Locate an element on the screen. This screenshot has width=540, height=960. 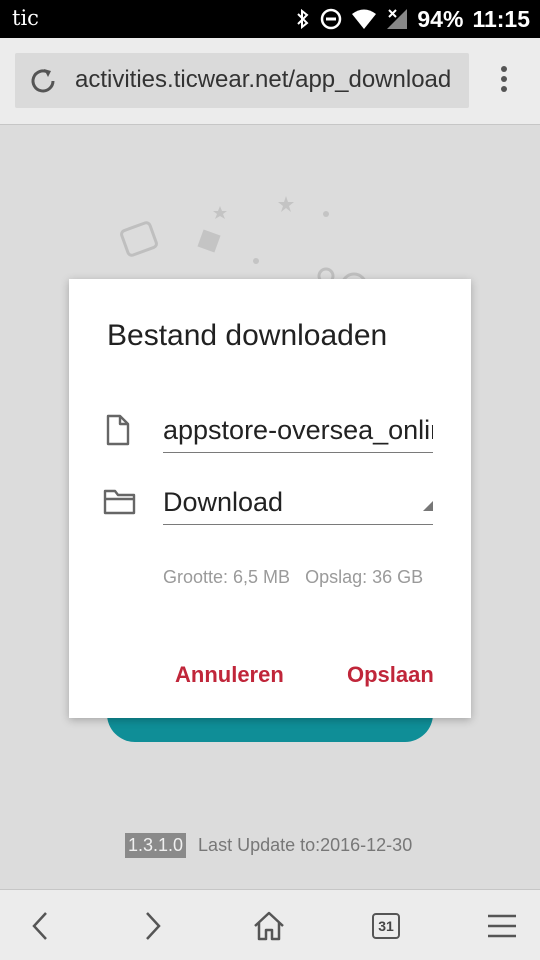
tabs-button: 31 is located at coordinates (386, 925).